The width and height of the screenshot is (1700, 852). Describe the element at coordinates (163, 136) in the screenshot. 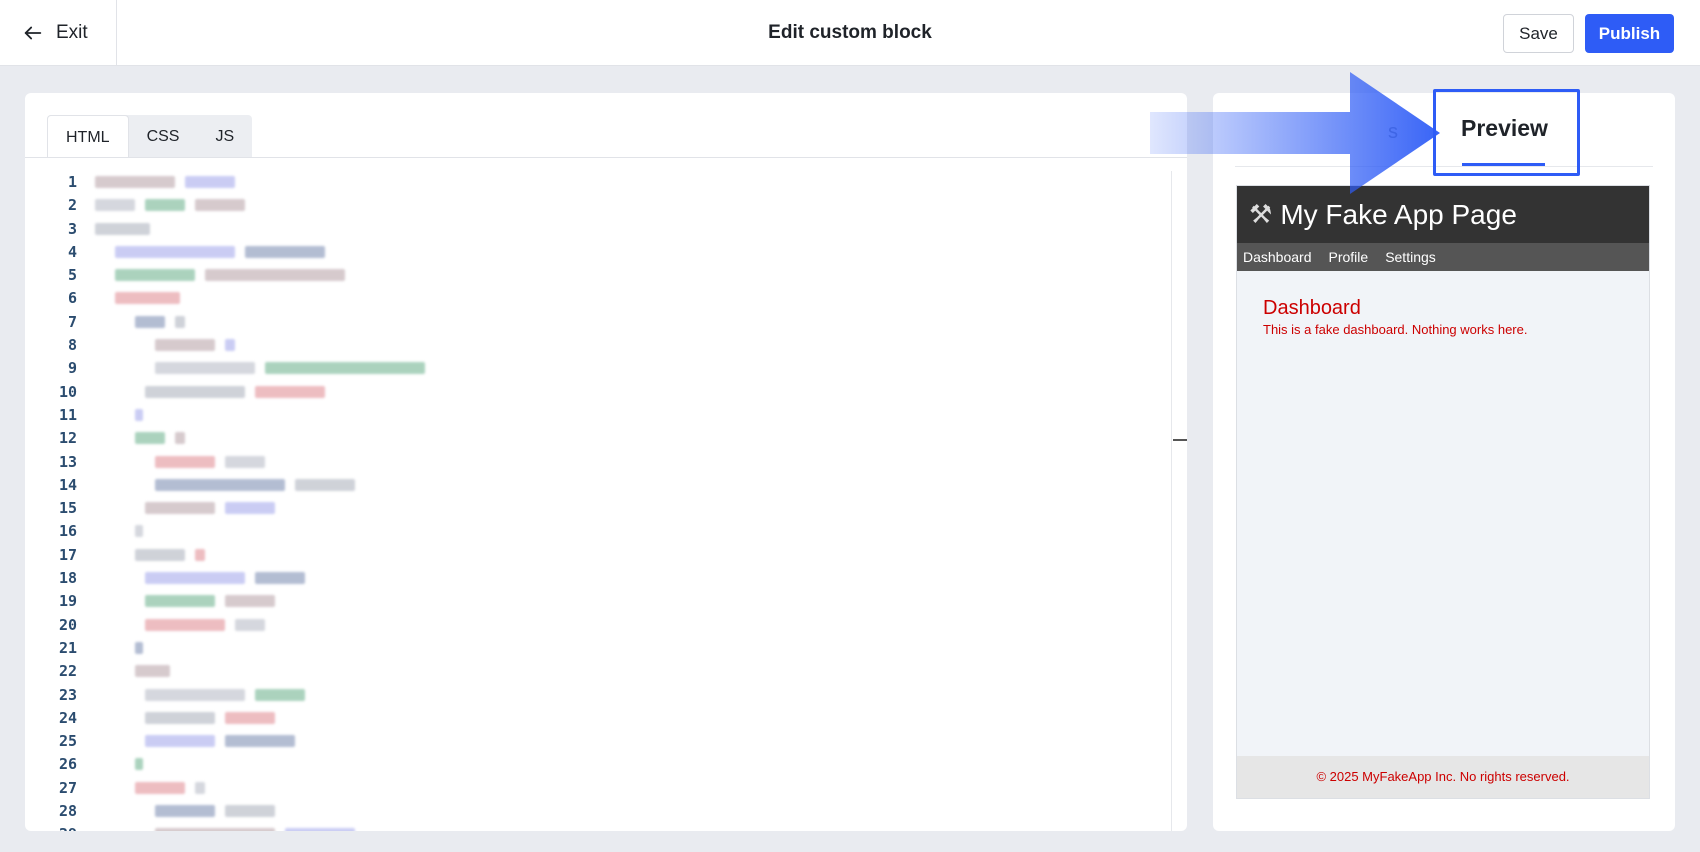

I see `tab-css: CSS` at that location.